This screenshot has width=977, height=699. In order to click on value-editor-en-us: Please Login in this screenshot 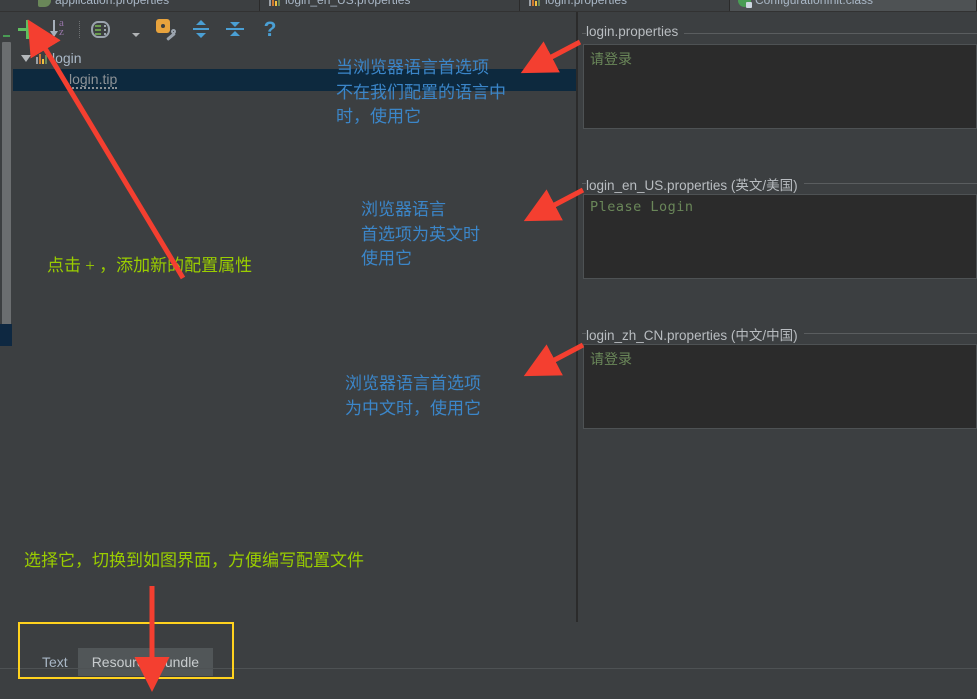, I will do `click(780, 236)`.